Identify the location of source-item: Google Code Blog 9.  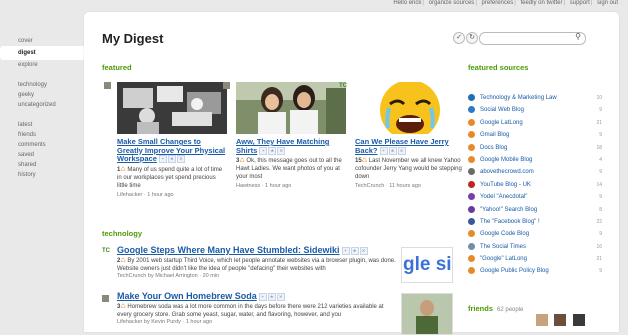
(539, 236).